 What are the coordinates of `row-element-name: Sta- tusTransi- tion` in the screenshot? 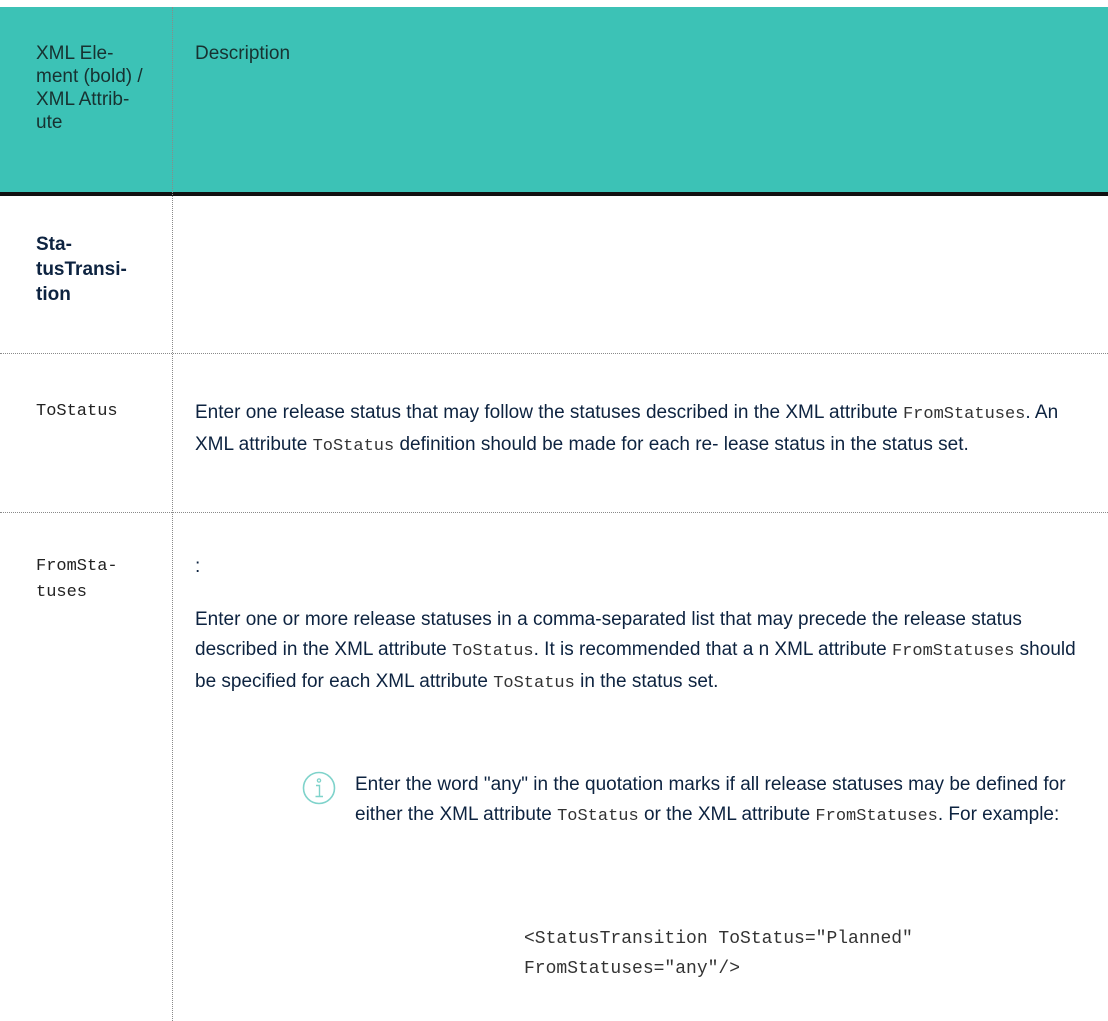 It's located at (81, 269).